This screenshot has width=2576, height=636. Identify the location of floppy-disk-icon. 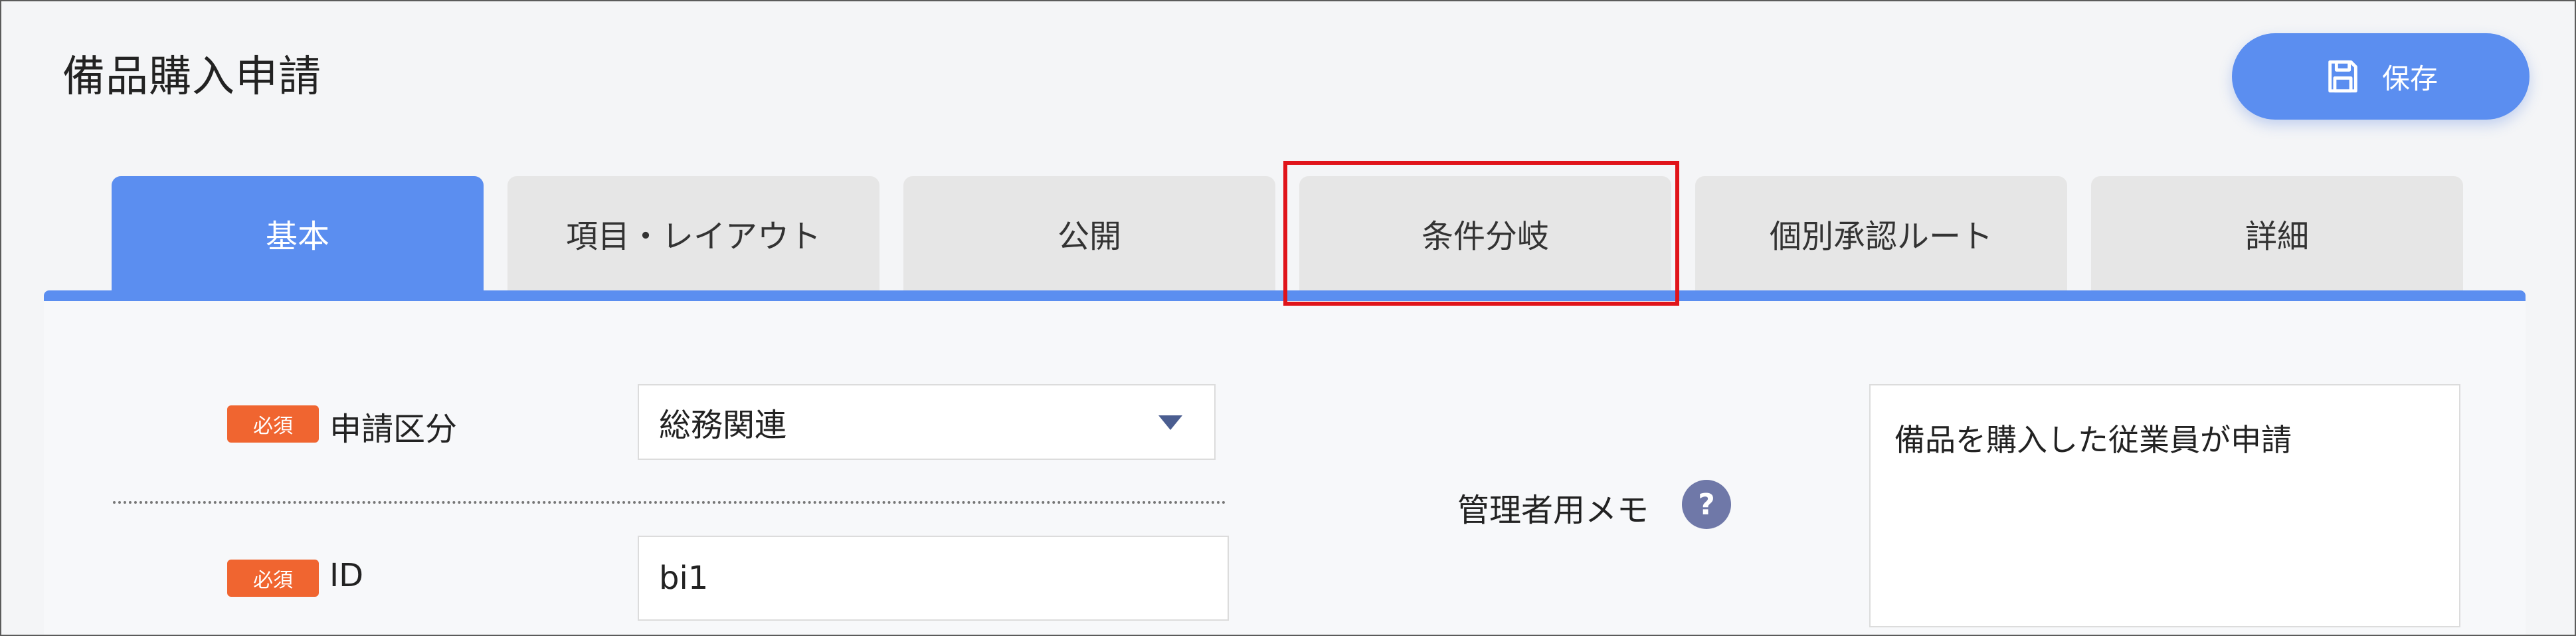
(2343, 77).